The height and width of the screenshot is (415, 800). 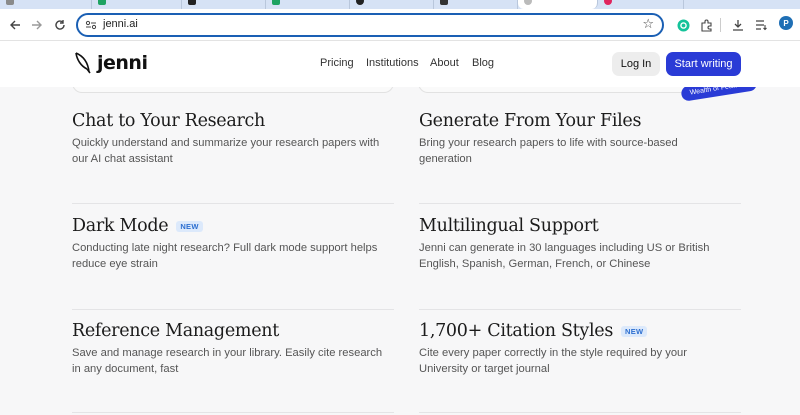 I want to click on forward-button, so click(x=37, y=25).